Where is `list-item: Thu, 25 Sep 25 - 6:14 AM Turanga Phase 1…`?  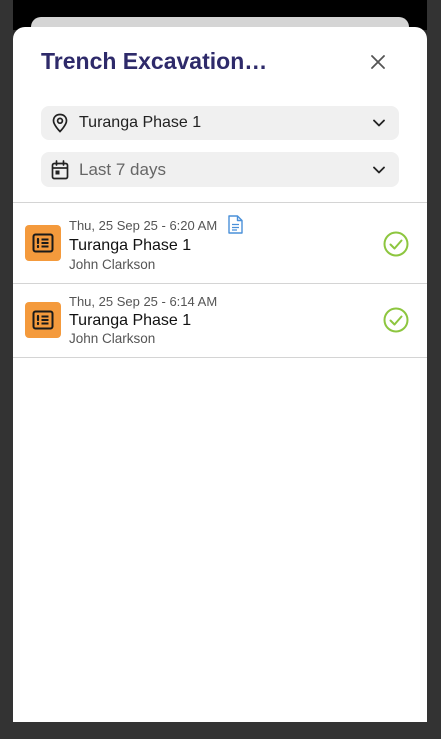
list-item: Thu, 25 Sep 25 - 6:14 AM Turanga Phase 1… is located at coordinates (220, 321).